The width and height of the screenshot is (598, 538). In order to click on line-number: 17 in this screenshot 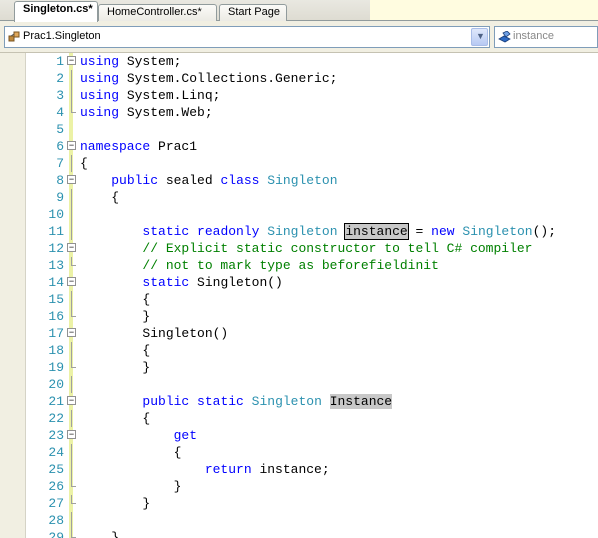, I will do `click(56, 333)`.